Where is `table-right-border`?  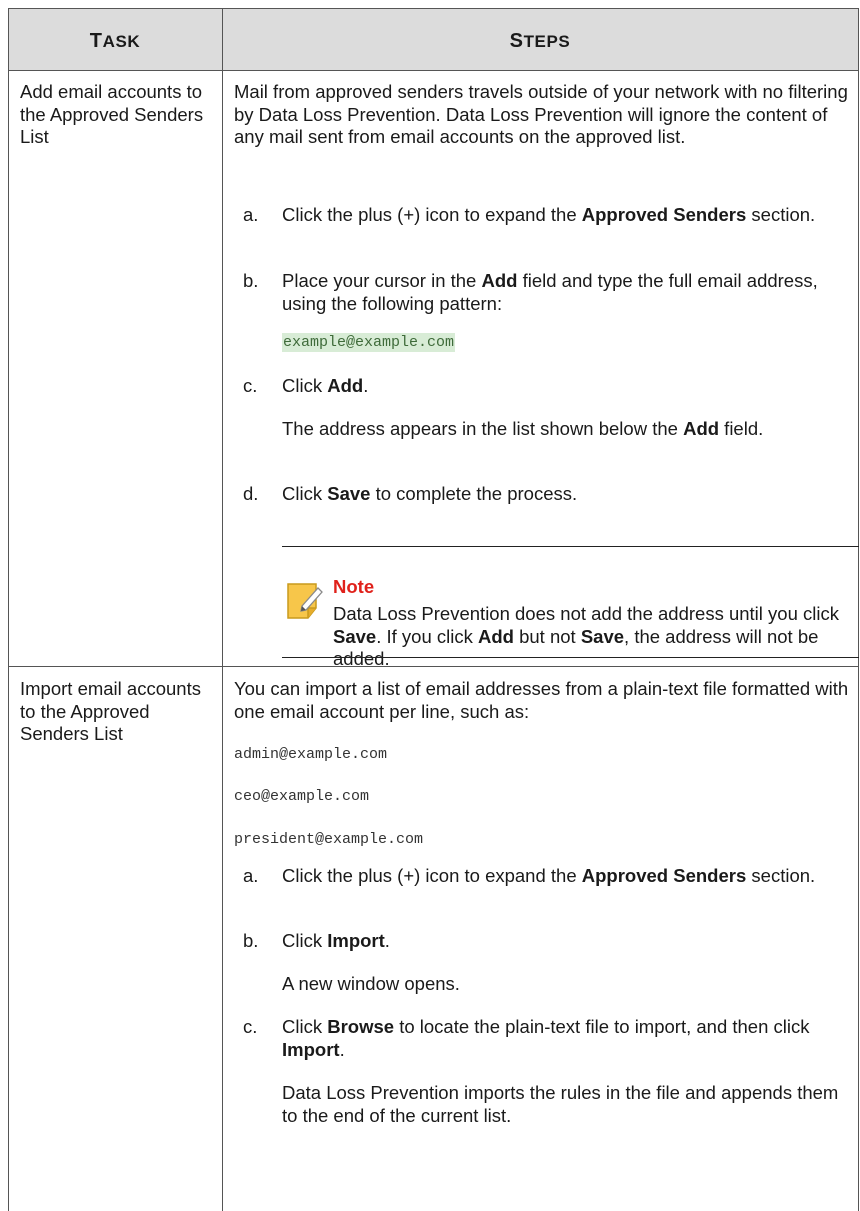
table-right-border is located at coordinates (858, 609).